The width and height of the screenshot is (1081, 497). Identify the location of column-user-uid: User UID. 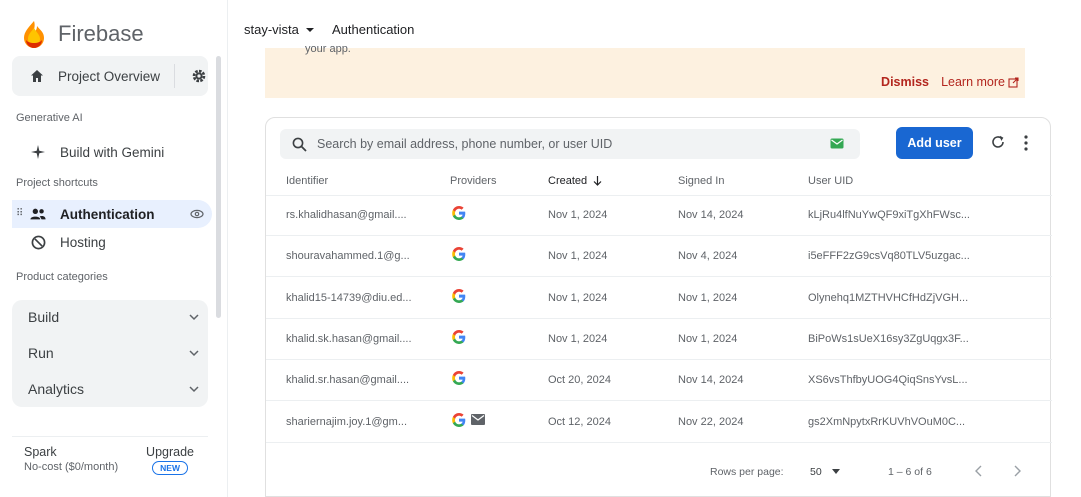
(830, 181).